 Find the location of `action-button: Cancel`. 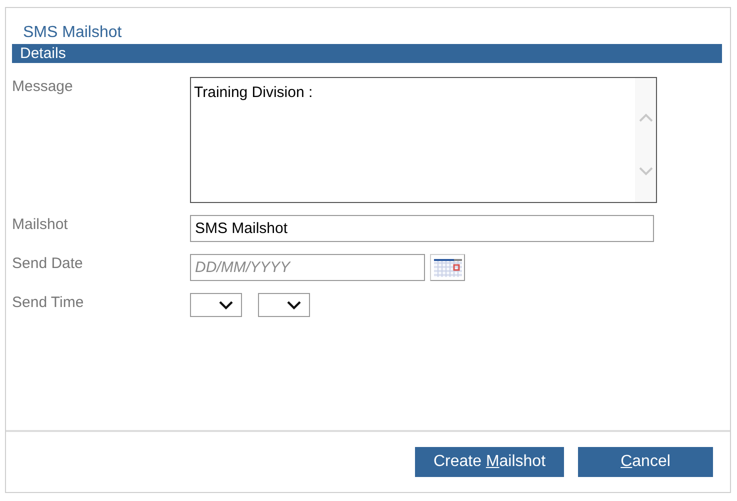

action-button: Cancel is located at coordinates (645, 462).